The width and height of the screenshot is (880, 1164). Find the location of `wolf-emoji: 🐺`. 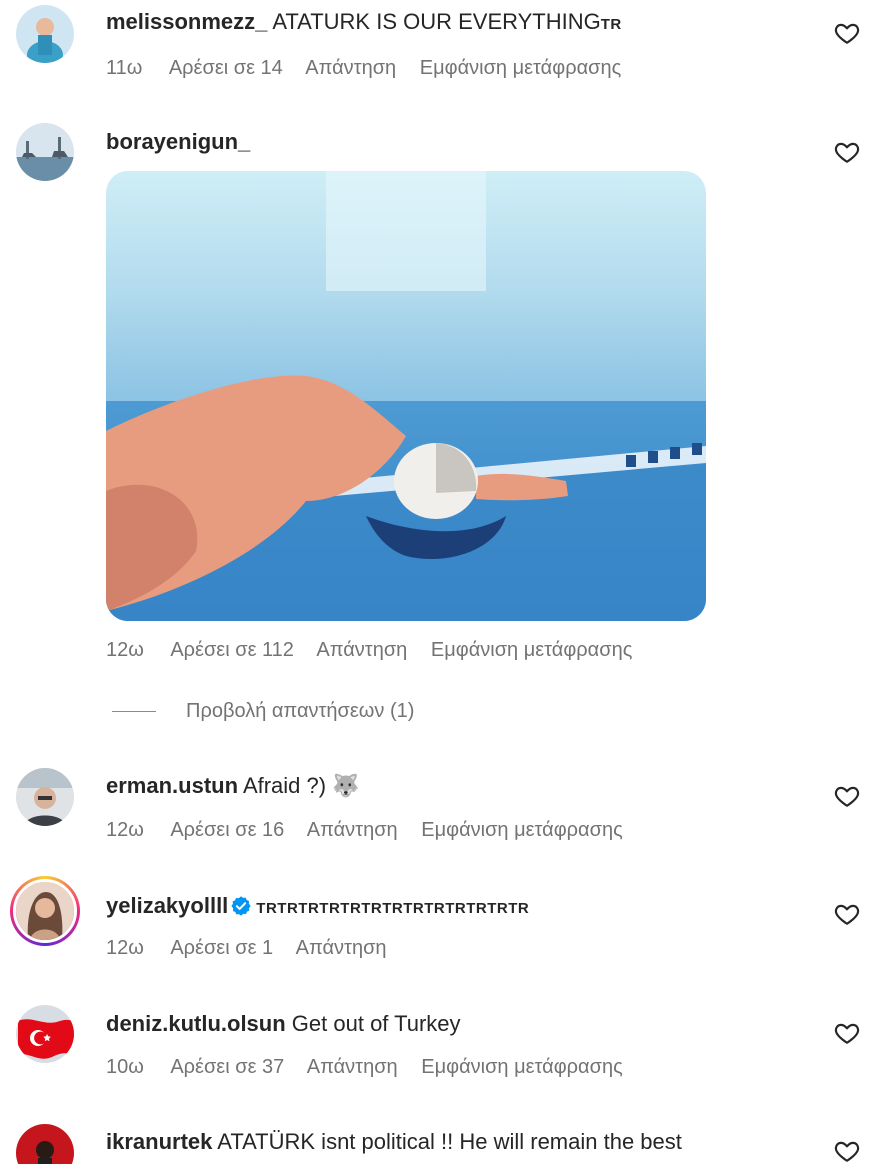

wolf-emoji: 🐺 is located at coordinates (346, 785).